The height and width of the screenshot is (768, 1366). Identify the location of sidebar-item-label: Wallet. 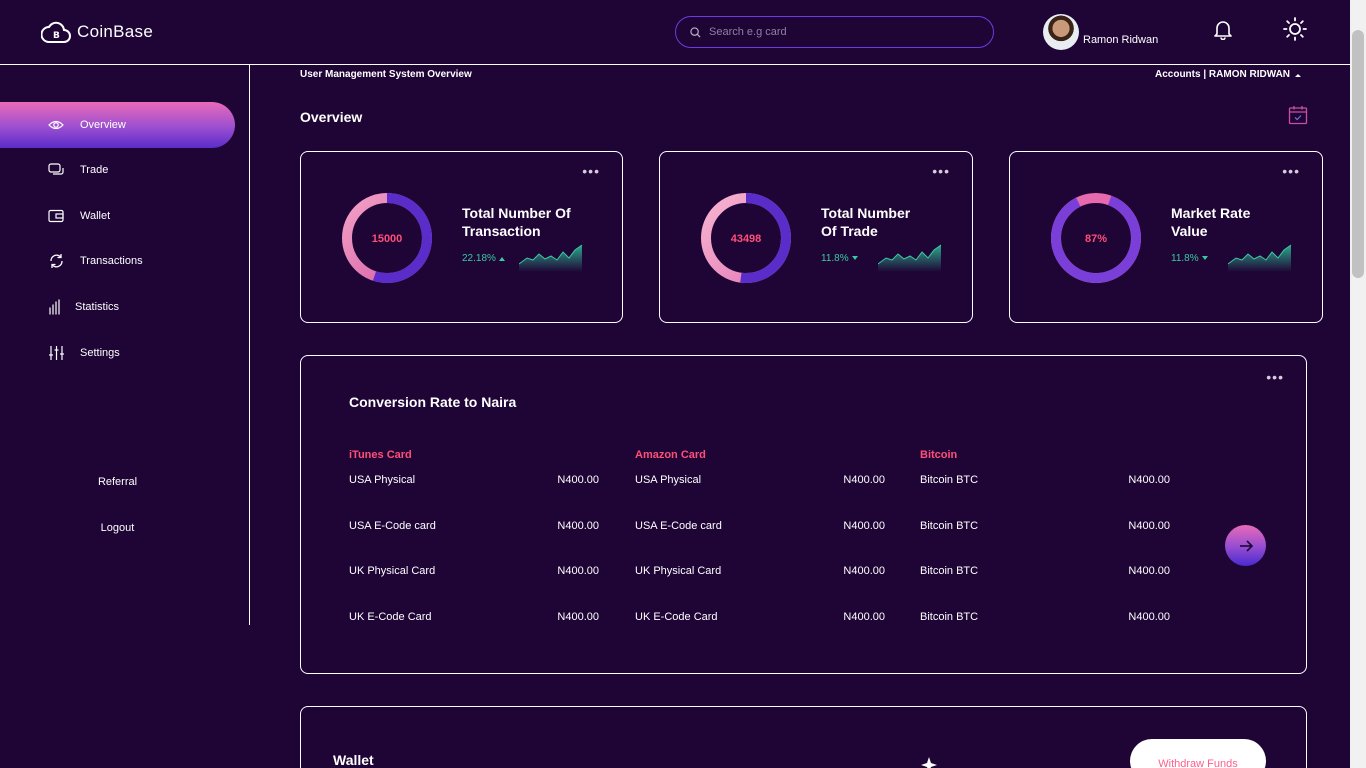
(95, 216).